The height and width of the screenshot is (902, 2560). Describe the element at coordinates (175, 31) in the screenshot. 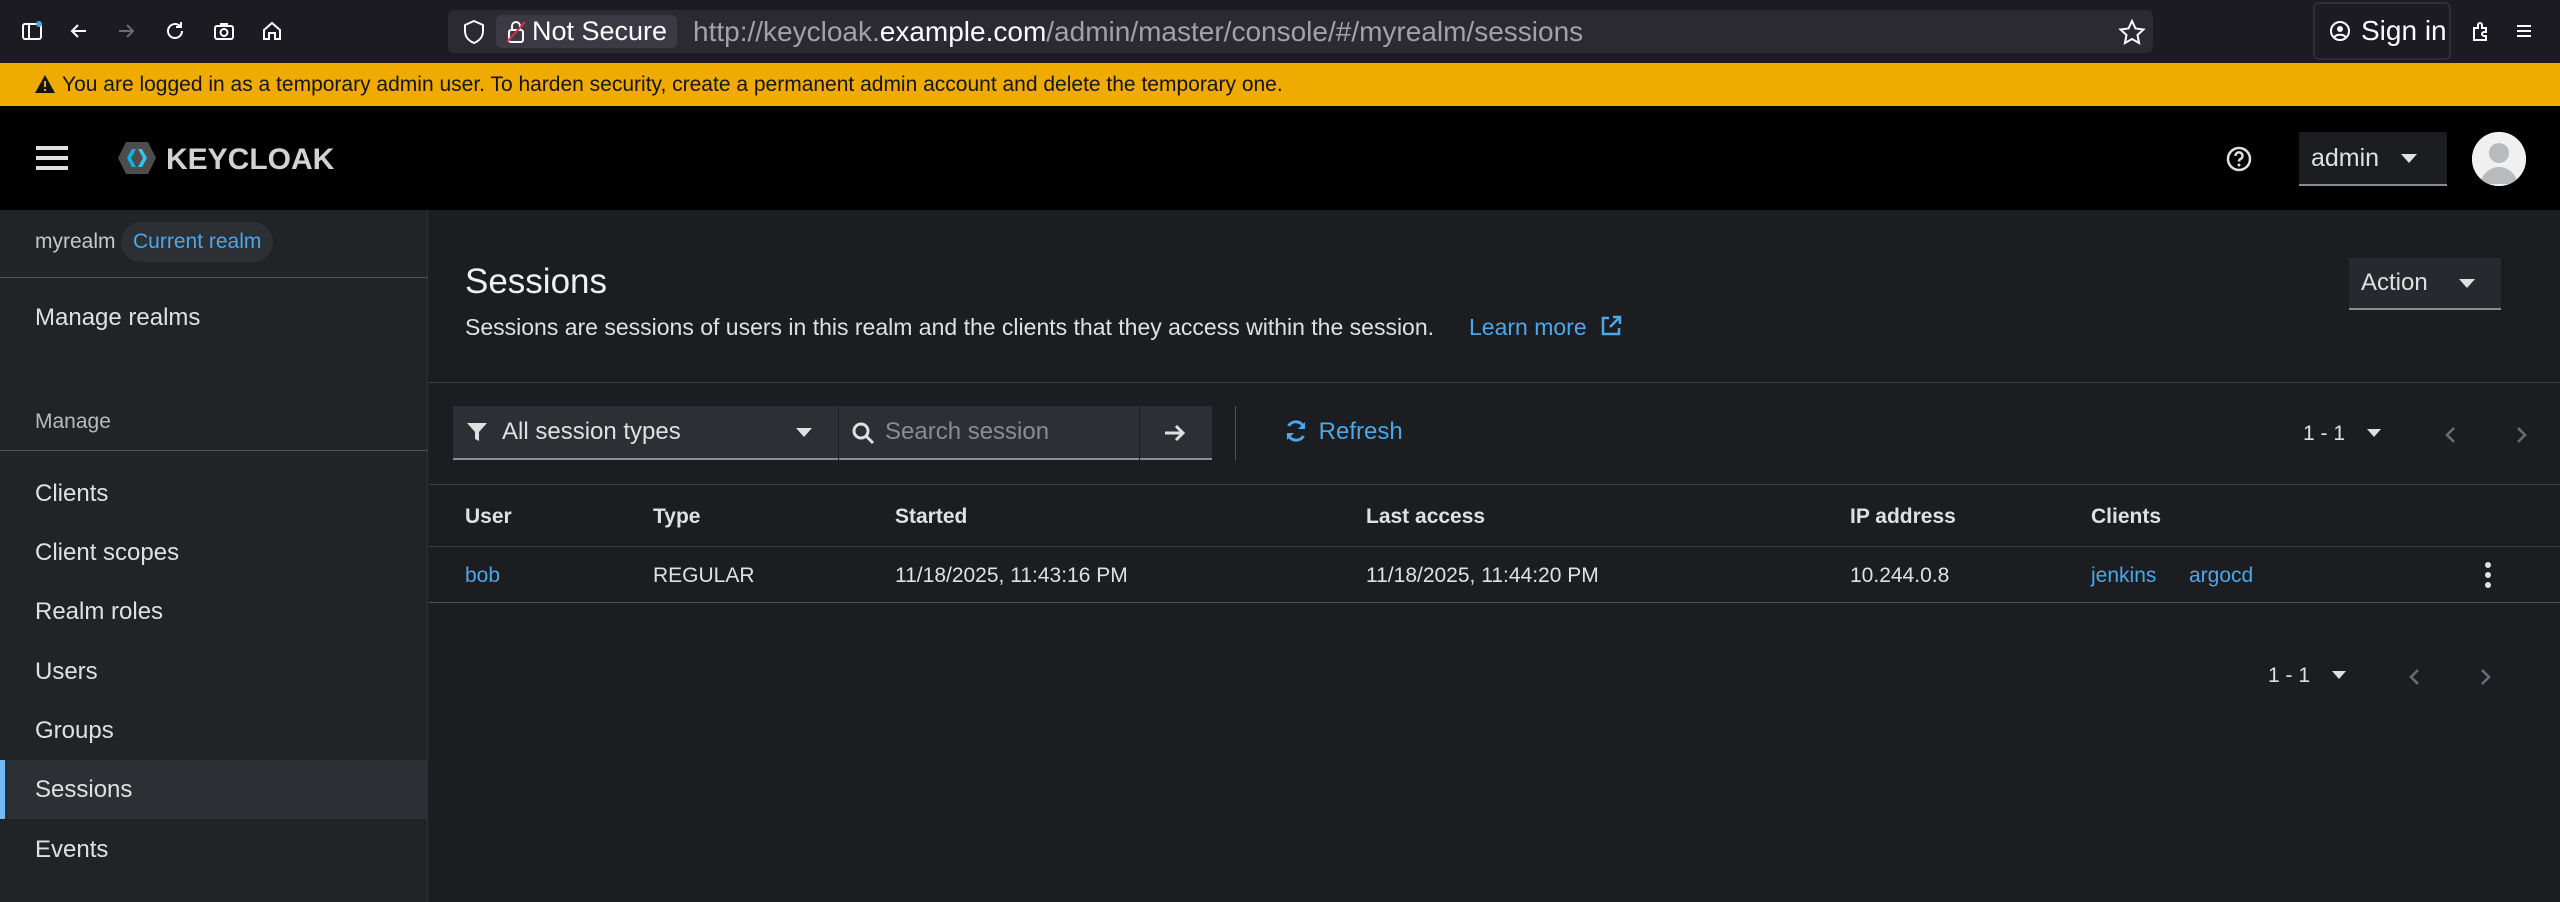

I see `reload-icon` at that location.